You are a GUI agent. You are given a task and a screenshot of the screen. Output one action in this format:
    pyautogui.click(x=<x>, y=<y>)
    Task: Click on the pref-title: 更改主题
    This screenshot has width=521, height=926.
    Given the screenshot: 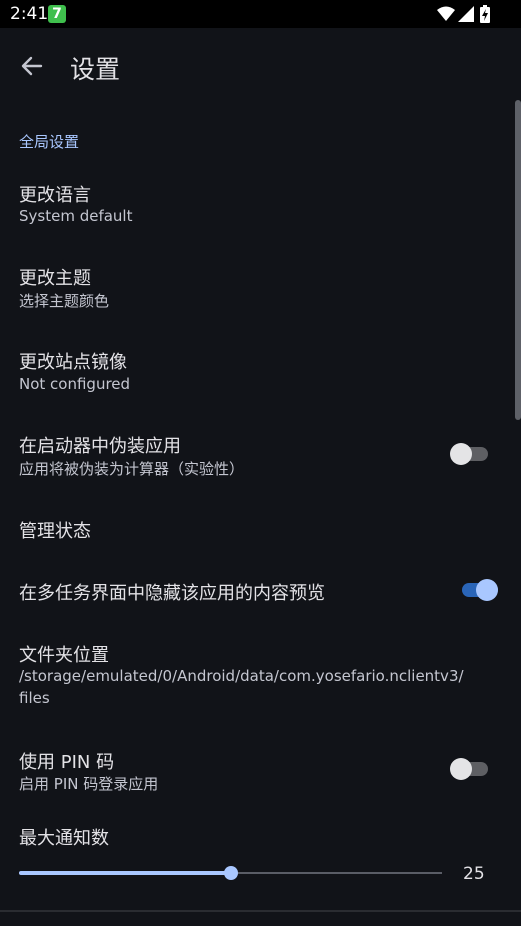 What is the action you would take?
    pyautogui.click(x=55, y=278)
    